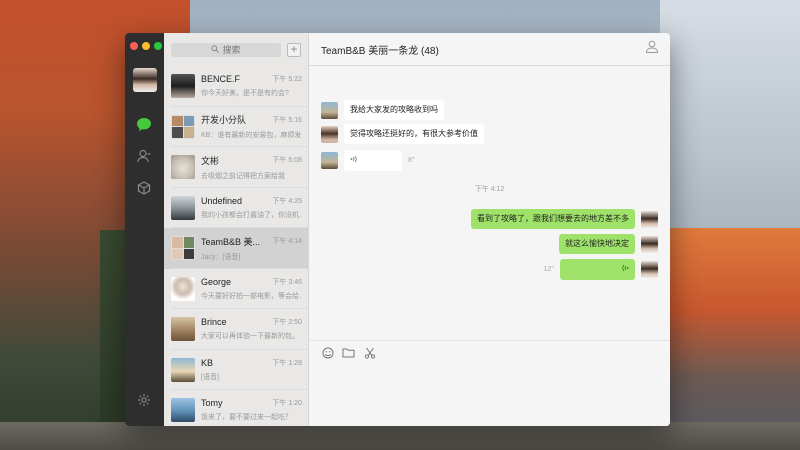 The width and height of the screenshot is (800, 450). Describe the element at coordinates (246, 418) in the screenshot. I see `conversation-preview: 饭来了，要不要过来一起吃？` at that location.